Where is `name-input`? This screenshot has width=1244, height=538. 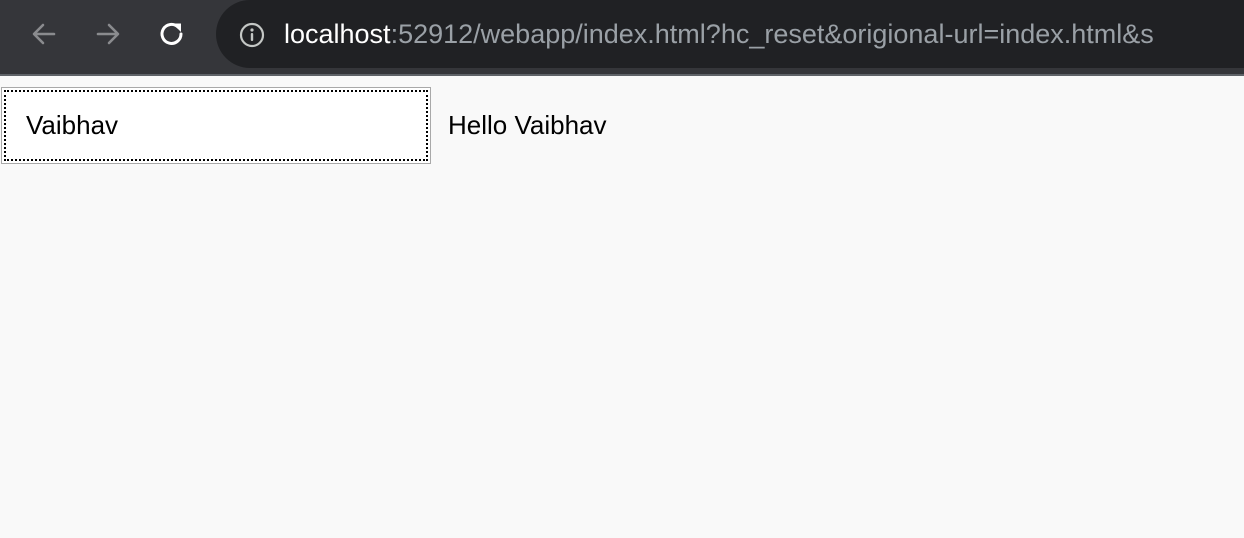 name-input is located at coordinates (216, 125).